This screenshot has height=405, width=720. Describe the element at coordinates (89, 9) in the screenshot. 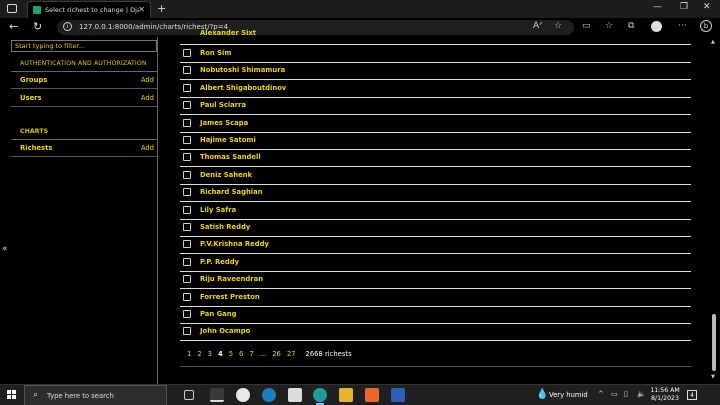

I see `browser-tab: Select richest to change | Django ✕` at that location.